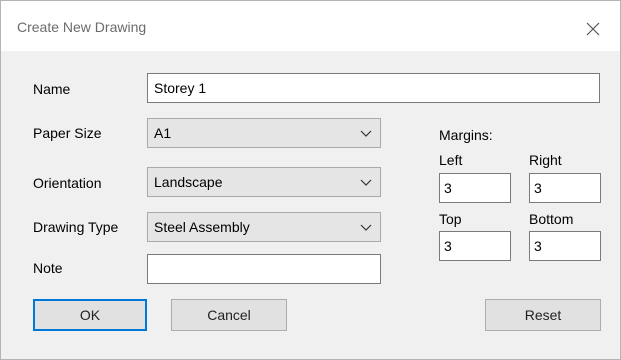  Describe the element at coordinates (76, 227) in the screenshot. I see `drawing-type-label: Drawing Type` at that location.